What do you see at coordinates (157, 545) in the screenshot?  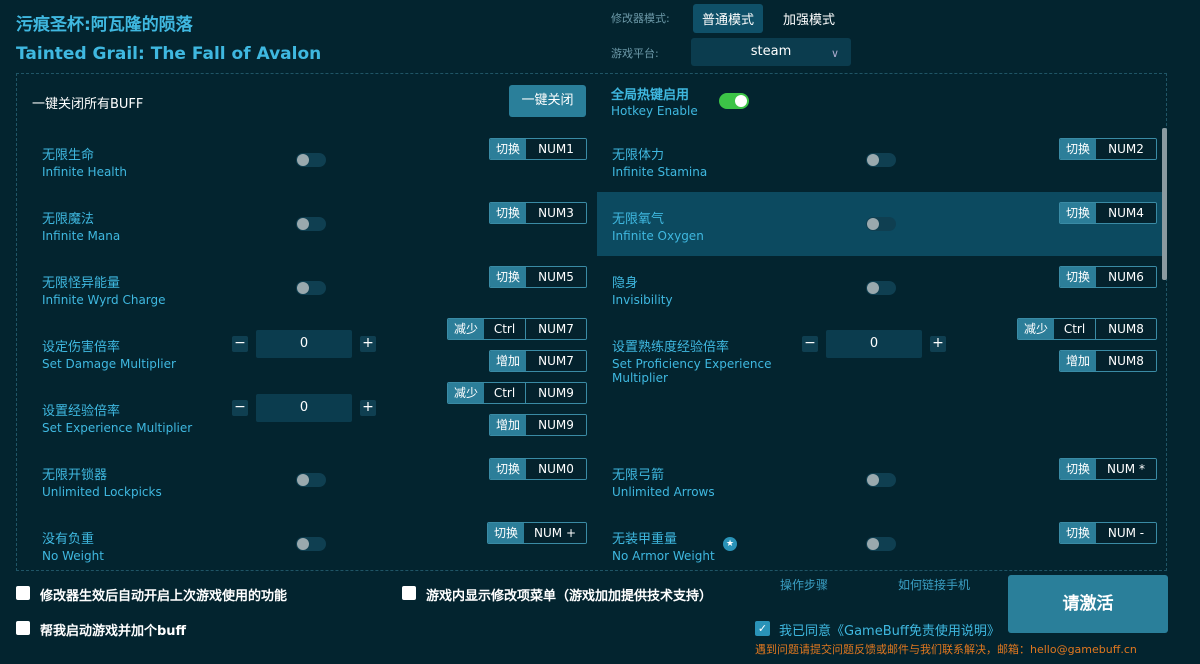 I see `cheat-label: 没有负重 No Weight` at bounding box center [157, 545].